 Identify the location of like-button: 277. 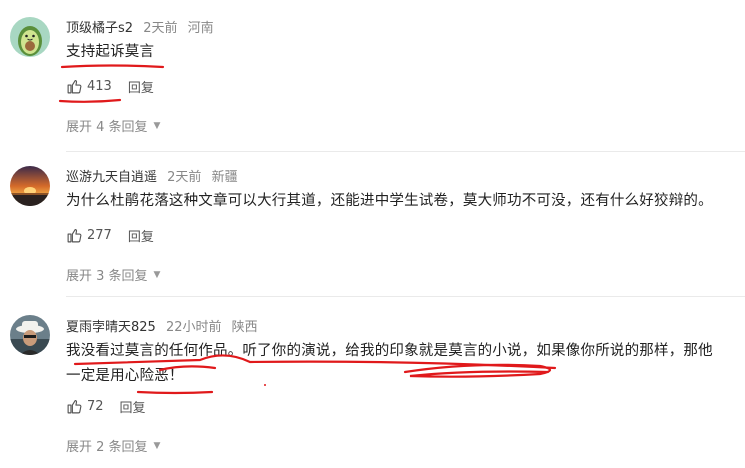
(89, 235).